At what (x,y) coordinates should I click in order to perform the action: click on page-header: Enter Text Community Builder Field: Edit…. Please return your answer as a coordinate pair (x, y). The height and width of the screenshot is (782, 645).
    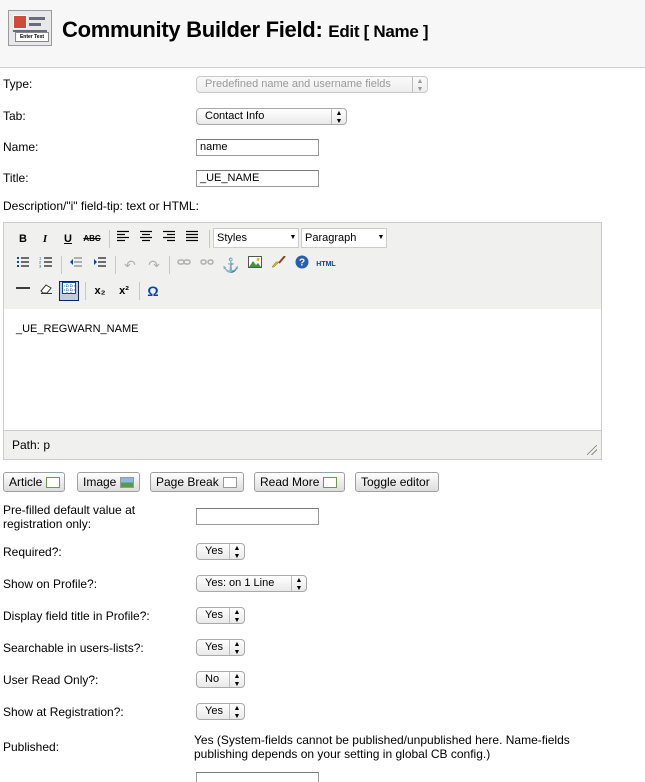
    Looking at the image, I should click on (322, 34).